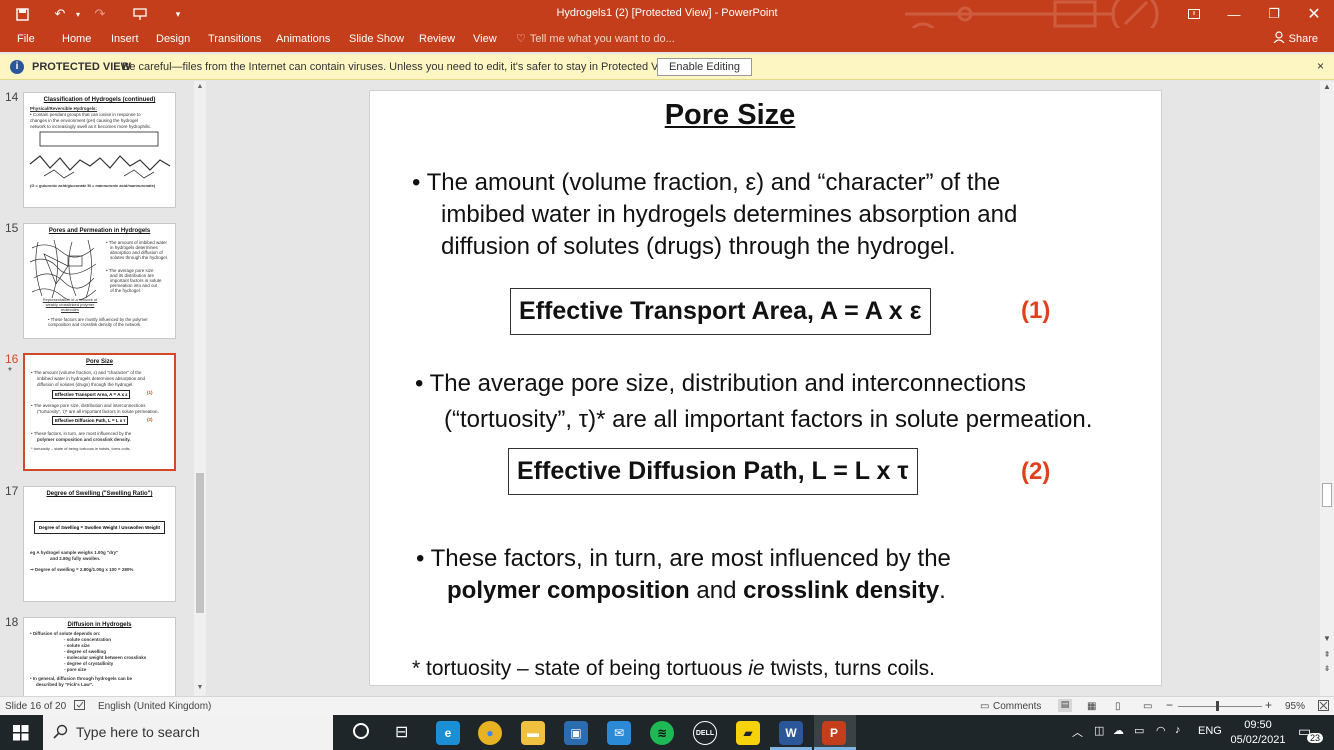  Describe the element at coordinates (437, 41) in the screenshot. I see `tab-review: Review` at that location.